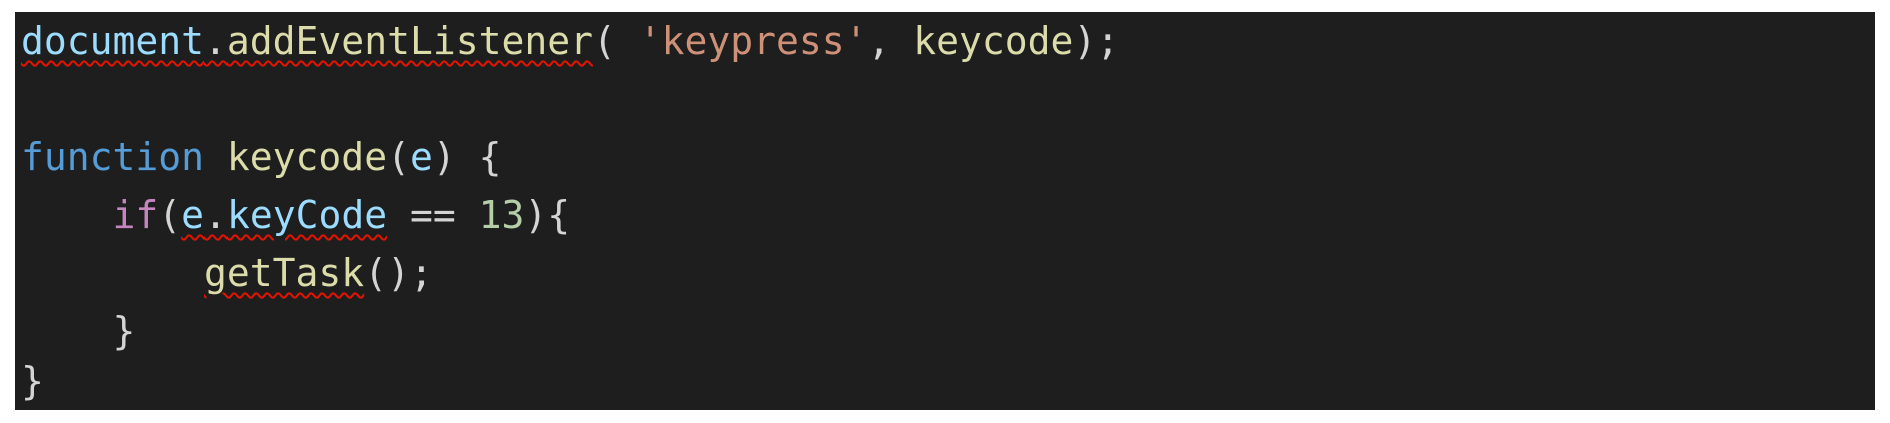  I want to click on token-param-e: e, so click(421, 157).